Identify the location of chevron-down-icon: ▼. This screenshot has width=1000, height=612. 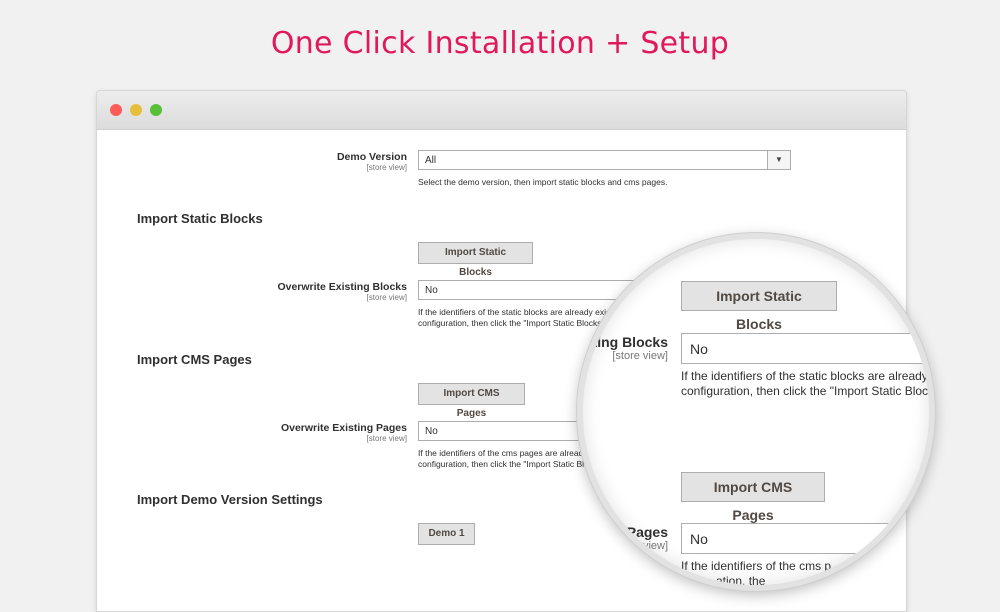
(778, 160).